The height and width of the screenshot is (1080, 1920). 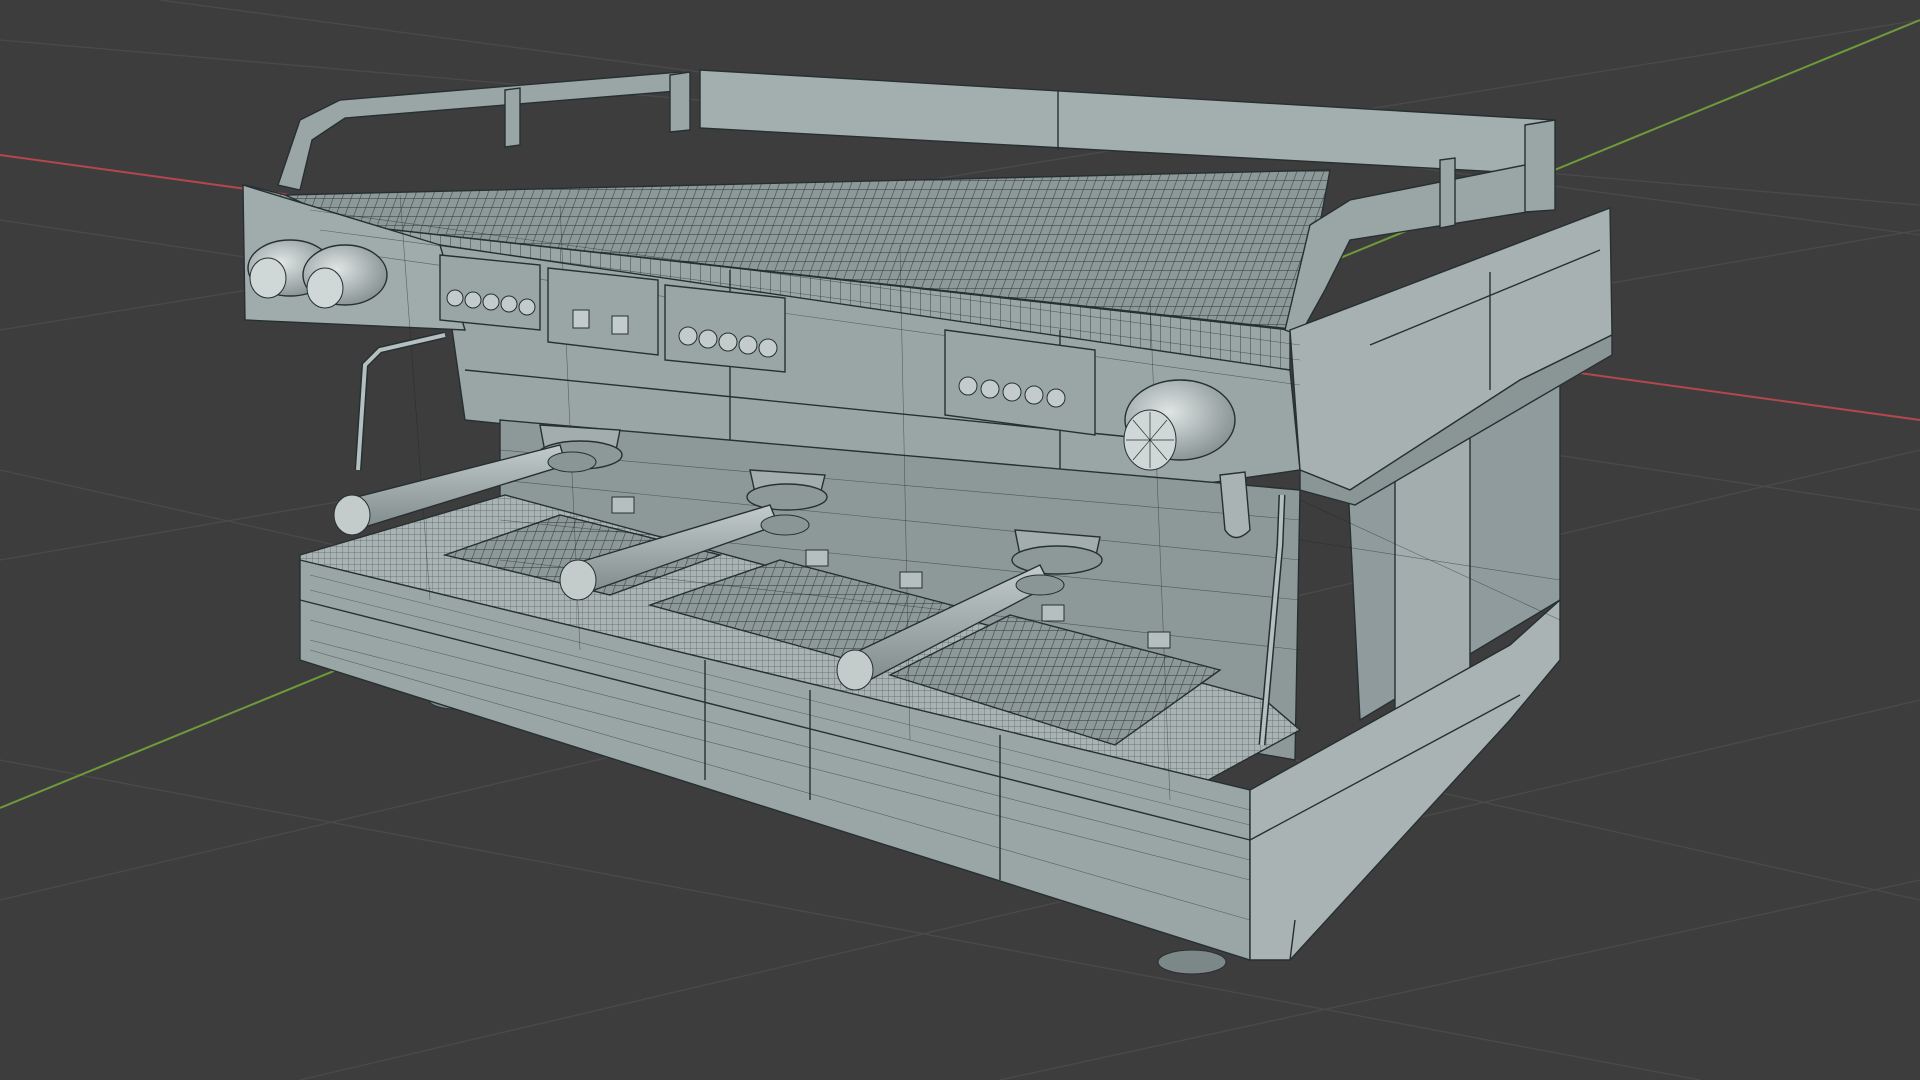 What do you see at coordinates (1235, 505) in the screenshot?
I see `hot-water-spout` at bounding box center [1235, 505].